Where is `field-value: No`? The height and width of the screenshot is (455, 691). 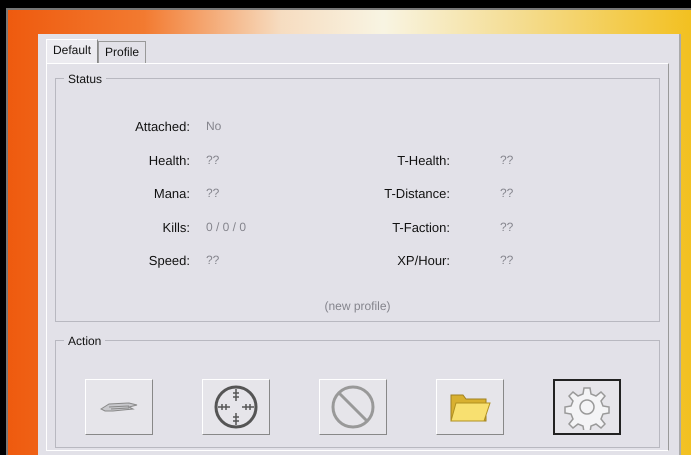
field-value: No is located at coordinates (214, 126).